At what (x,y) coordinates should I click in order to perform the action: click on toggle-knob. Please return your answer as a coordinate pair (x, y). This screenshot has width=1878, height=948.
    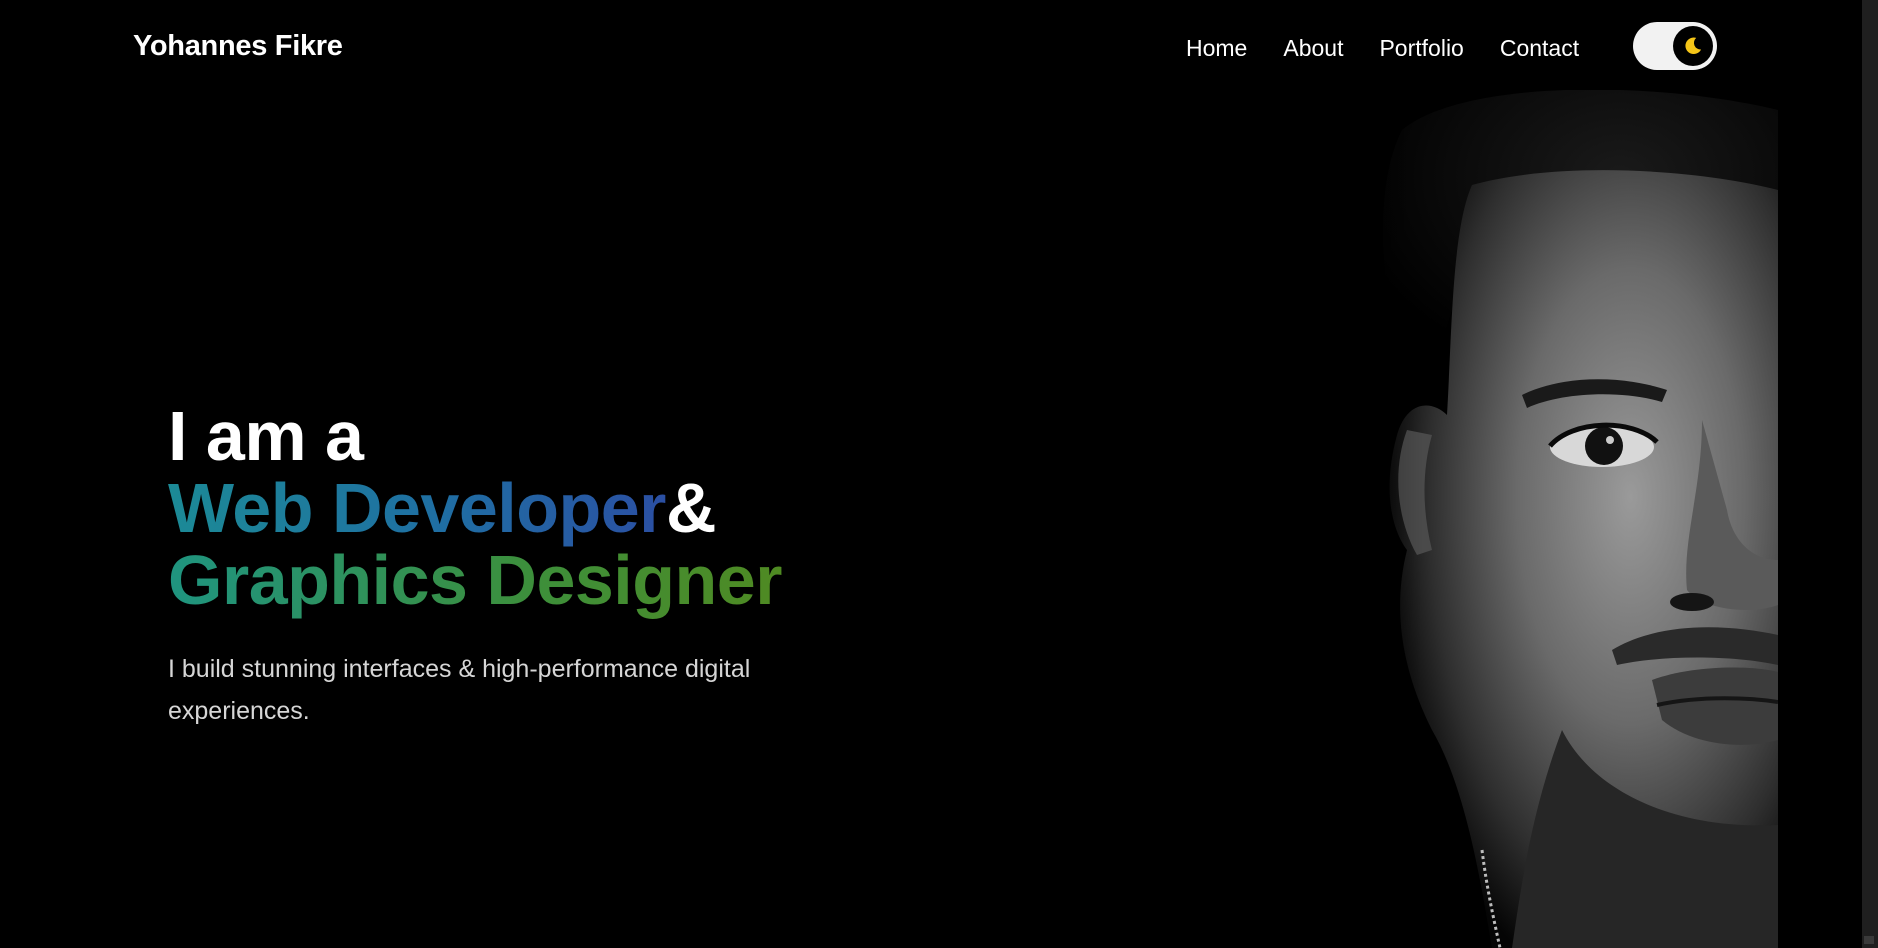
    Looking at the image, I should click on (1693, 46).